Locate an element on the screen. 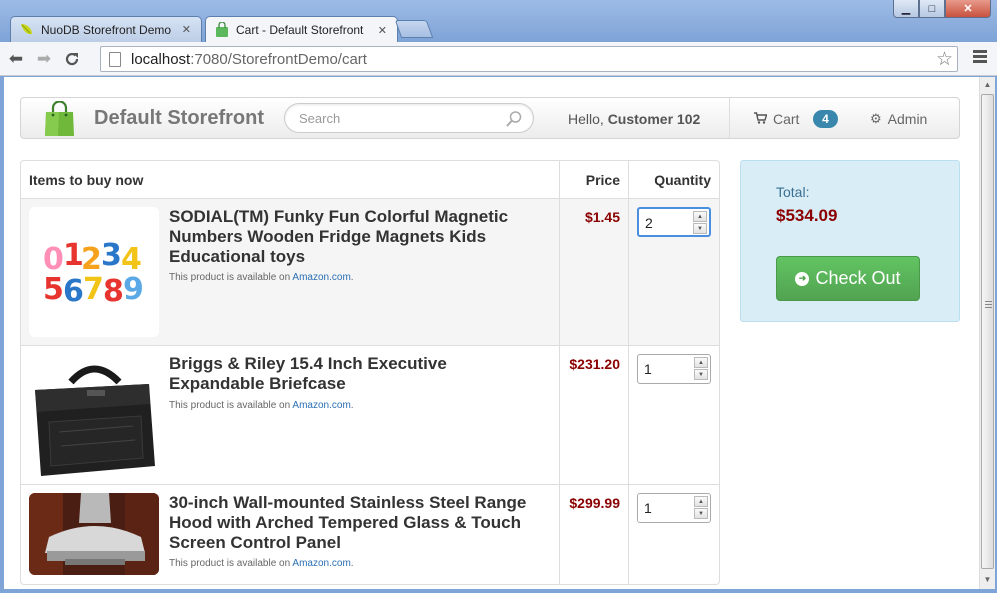 The width and height of the screenshot is (997, 593). maximize-button: □ is located at coordinates (932, 9).